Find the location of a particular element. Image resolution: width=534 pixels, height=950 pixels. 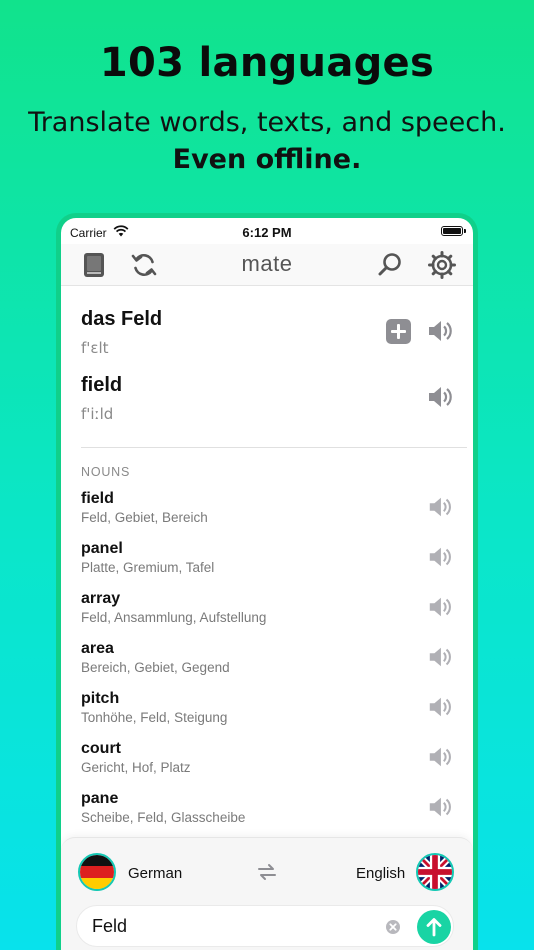

swap-arrows-icon is located at coordinates (267, 872).